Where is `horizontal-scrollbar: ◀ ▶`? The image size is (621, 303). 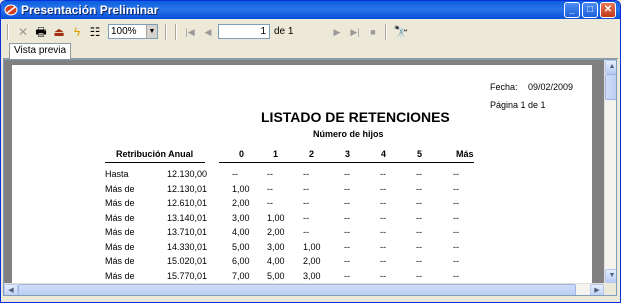
horizontal-scrollbar: ◀ ▶ is located at coordinates (304, 289).